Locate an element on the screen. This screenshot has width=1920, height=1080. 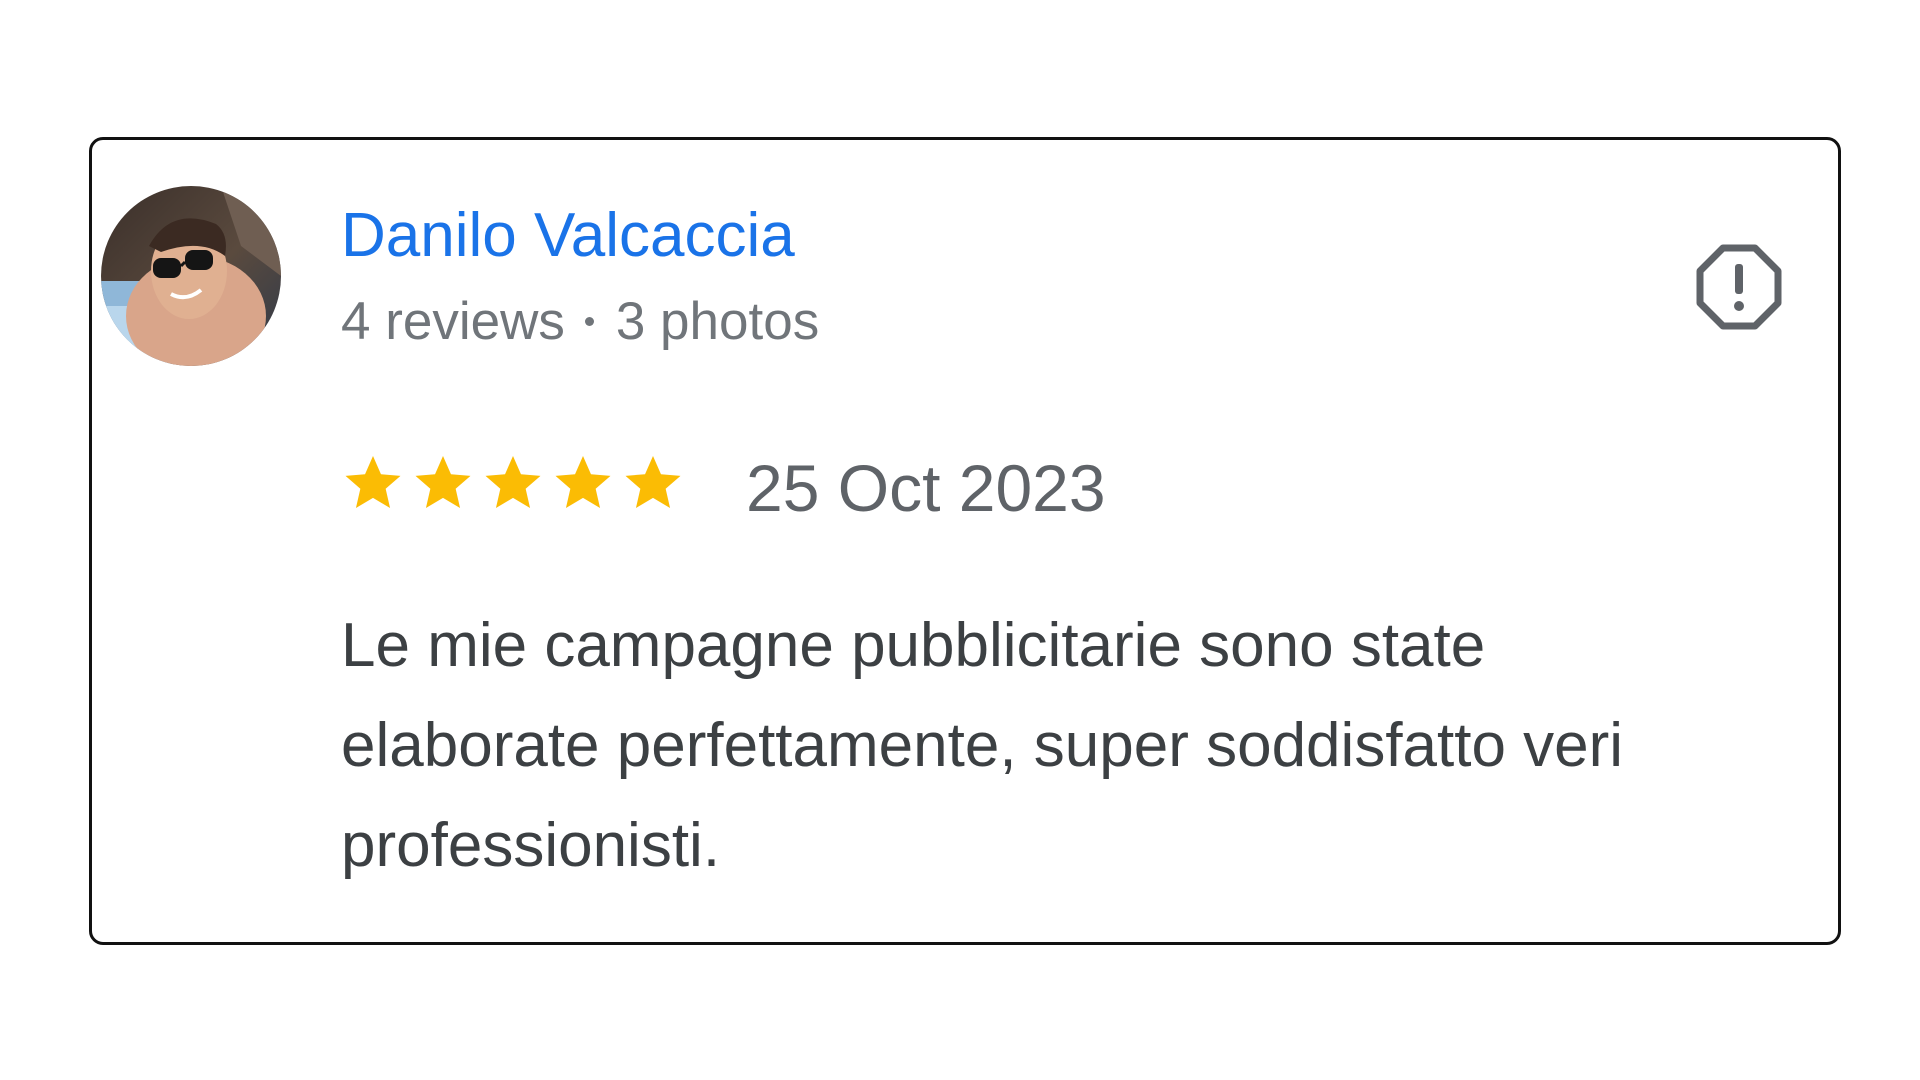
review-date: 25 Oct 2023 is located at coordinates (926, 488).